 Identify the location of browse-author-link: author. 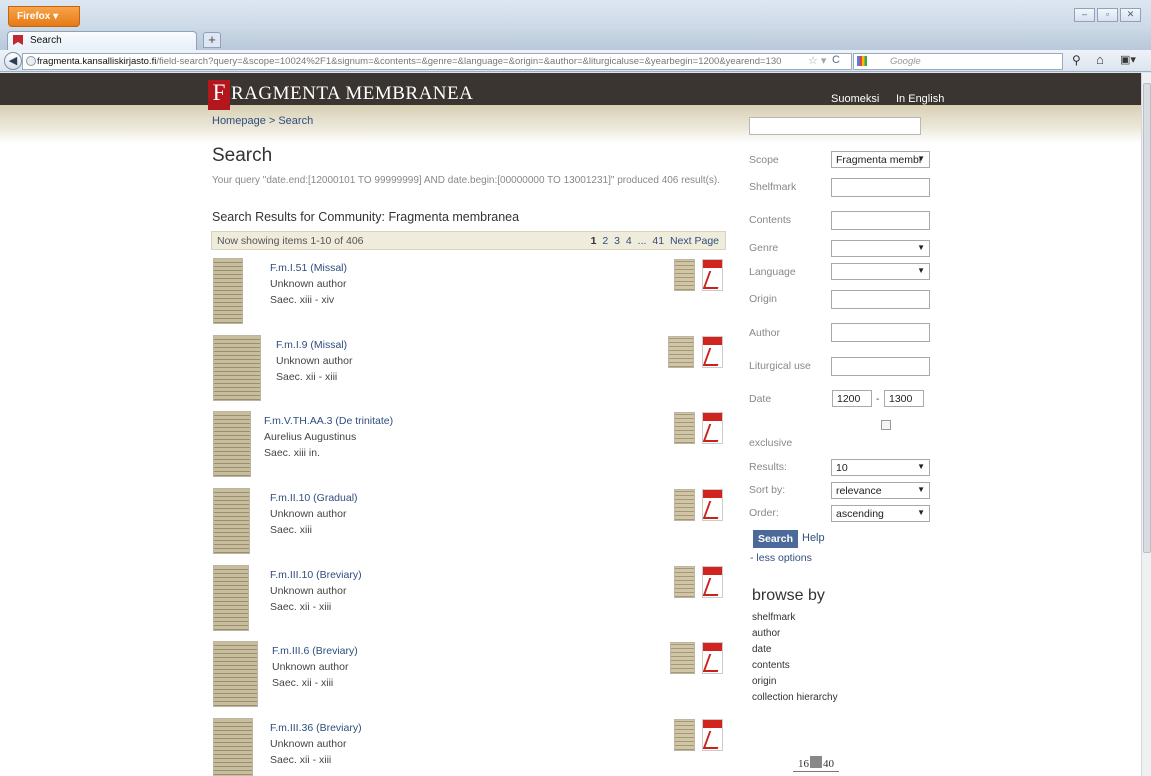
(766, 633).